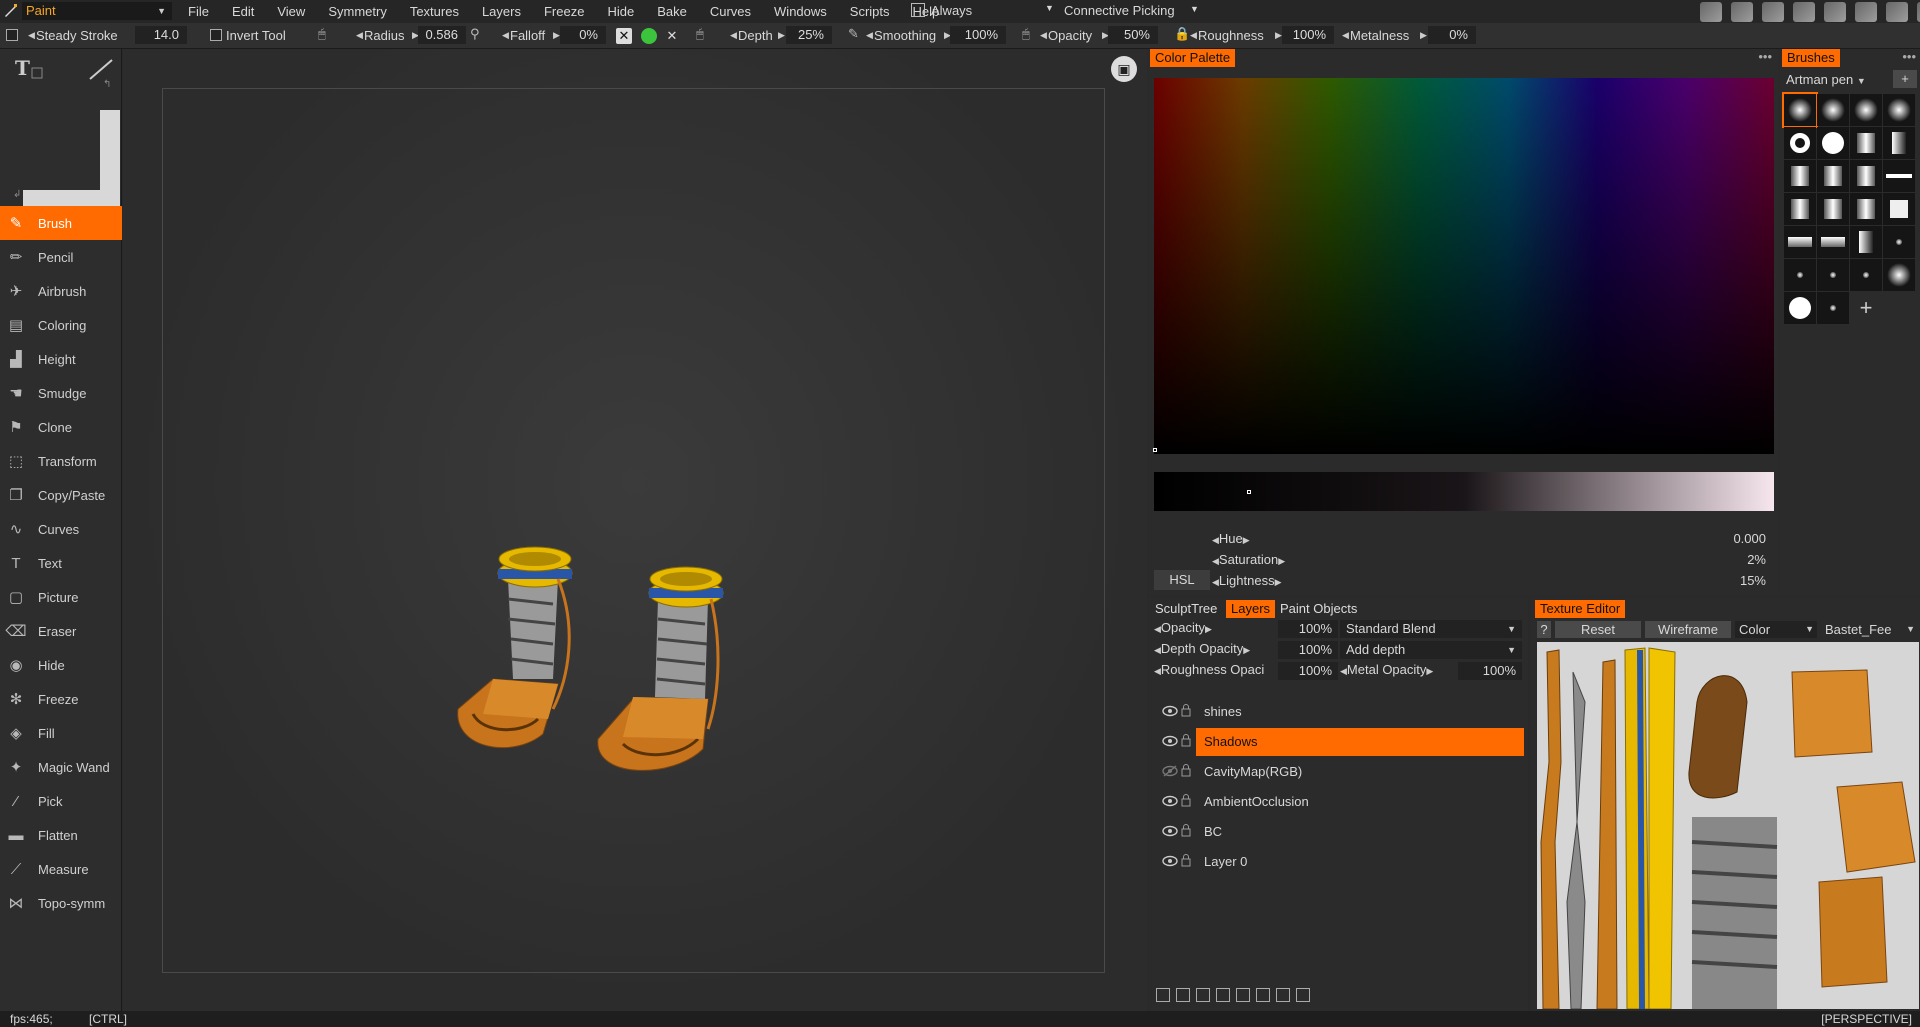  Describe the element at coordinates (1308, 650) in the screenshot. I see `depth-opacity-value: 100%` at that location.